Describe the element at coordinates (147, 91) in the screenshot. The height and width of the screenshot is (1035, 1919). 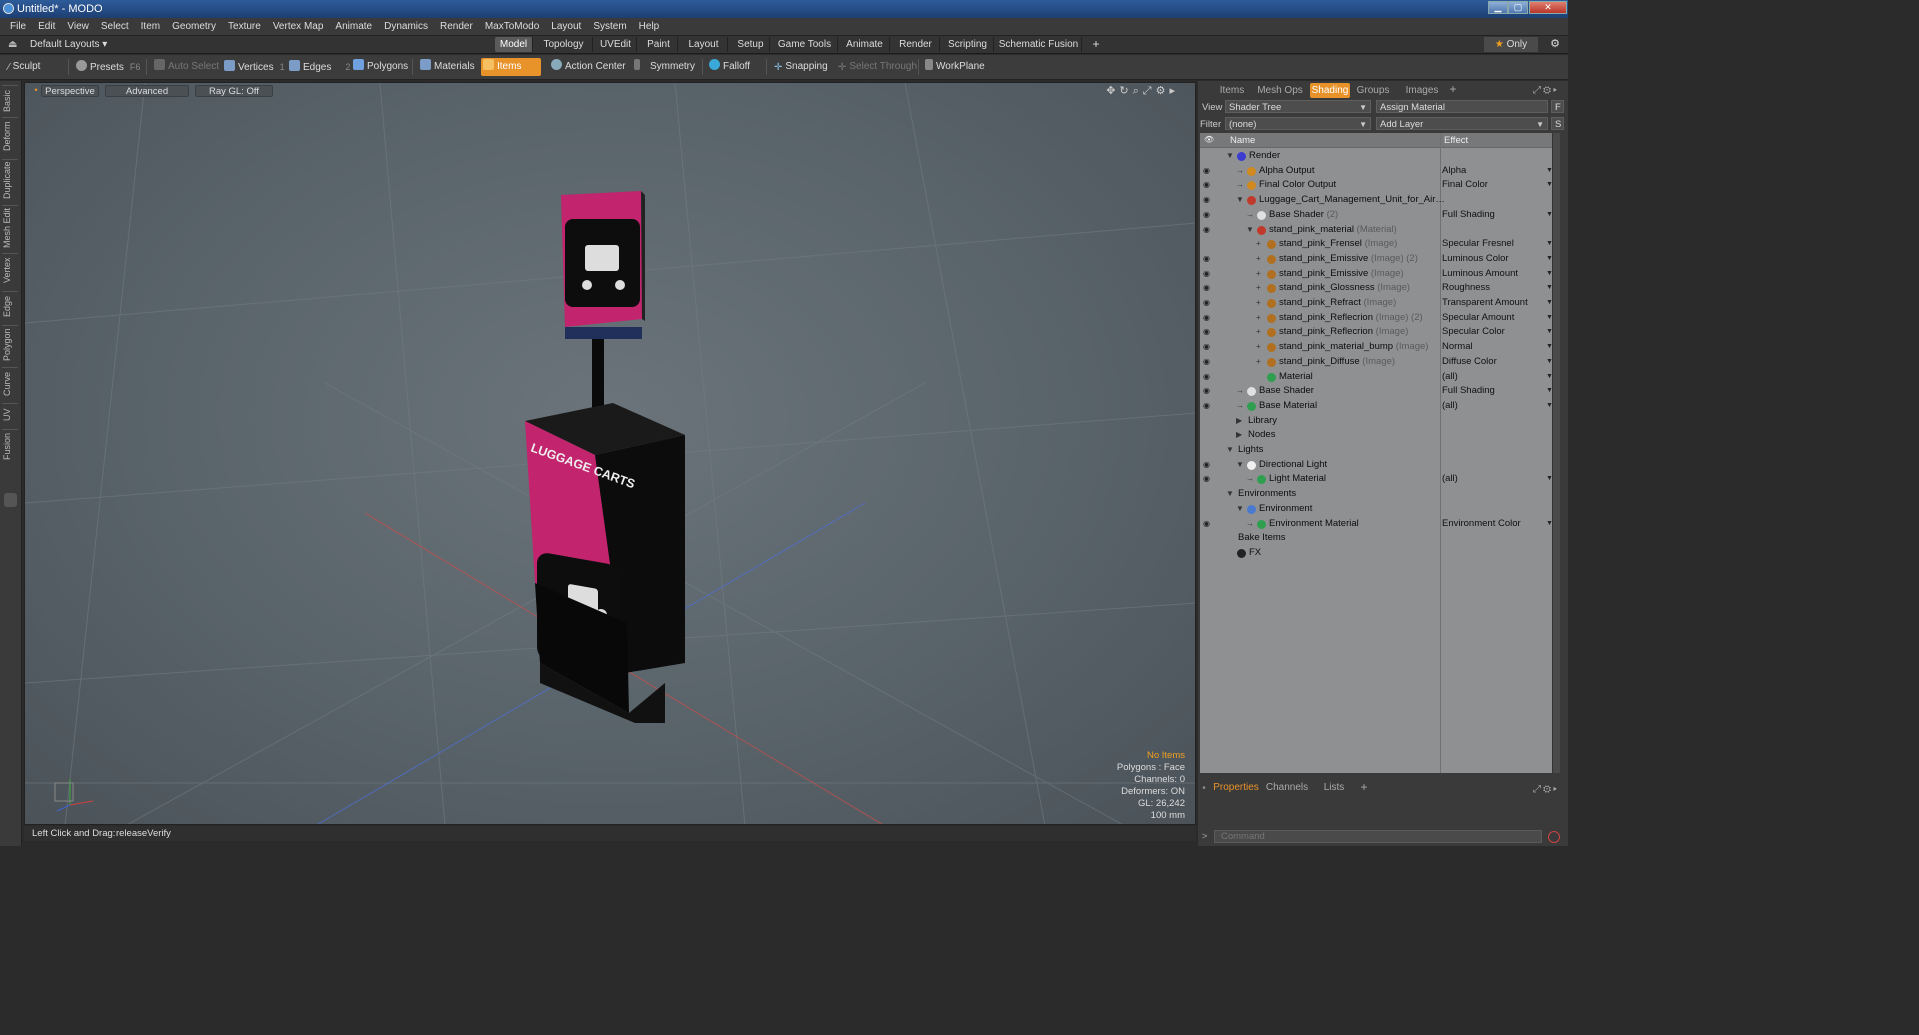
I see `advanced-button: Advanced` at that location.